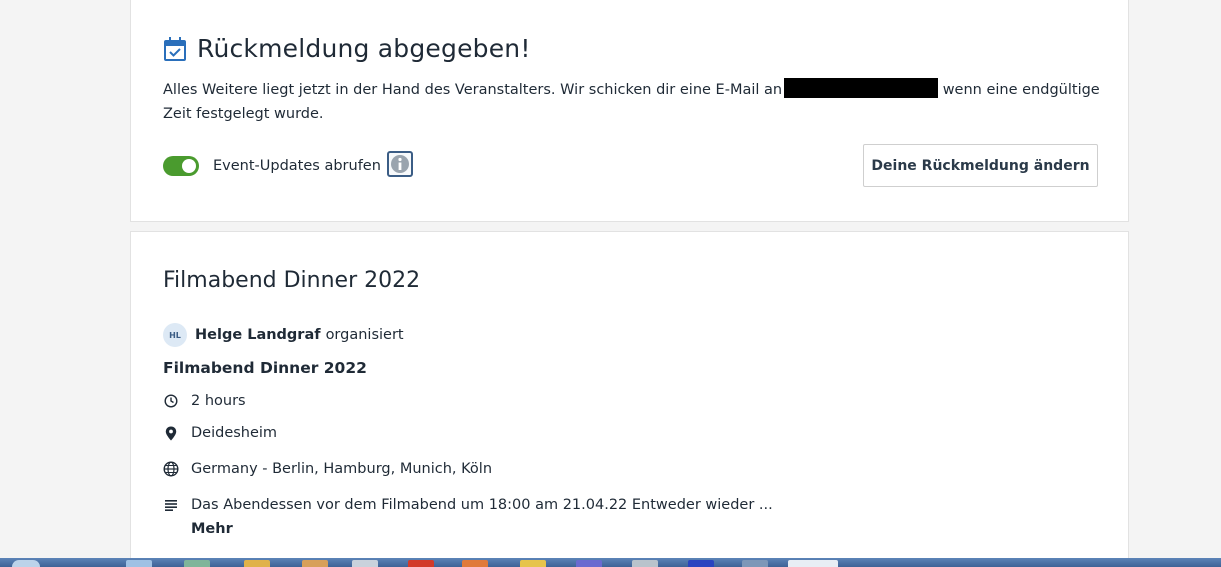 The height and width of the screenshot is (567, 1221). Describe the element at coordinates (861, 88) in the screenshot. I see `redacted-email` at that location.